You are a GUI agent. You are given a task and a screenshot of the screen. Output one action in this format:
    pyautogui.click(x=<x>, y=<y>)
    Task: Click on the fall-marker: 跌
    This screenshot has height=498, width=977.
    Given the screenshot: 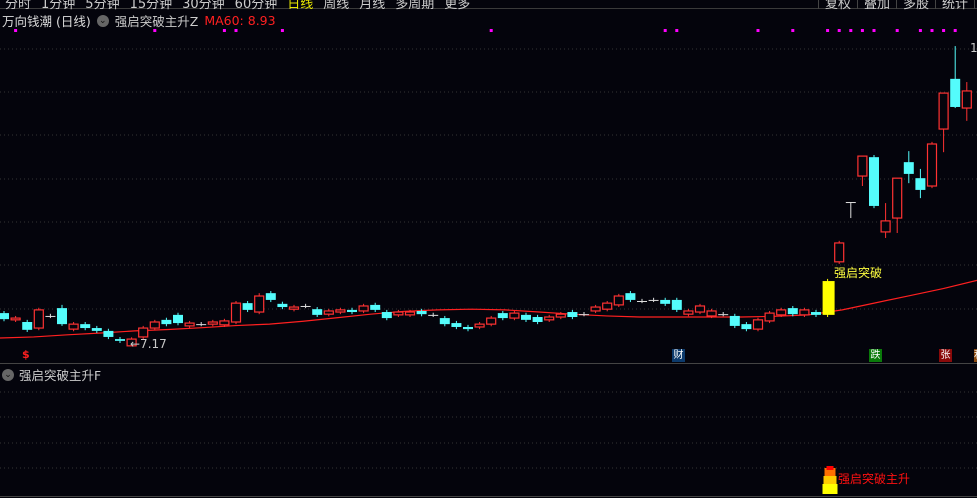 What is the action you would take?
    pyautogui.click(x=875, y=355)
    